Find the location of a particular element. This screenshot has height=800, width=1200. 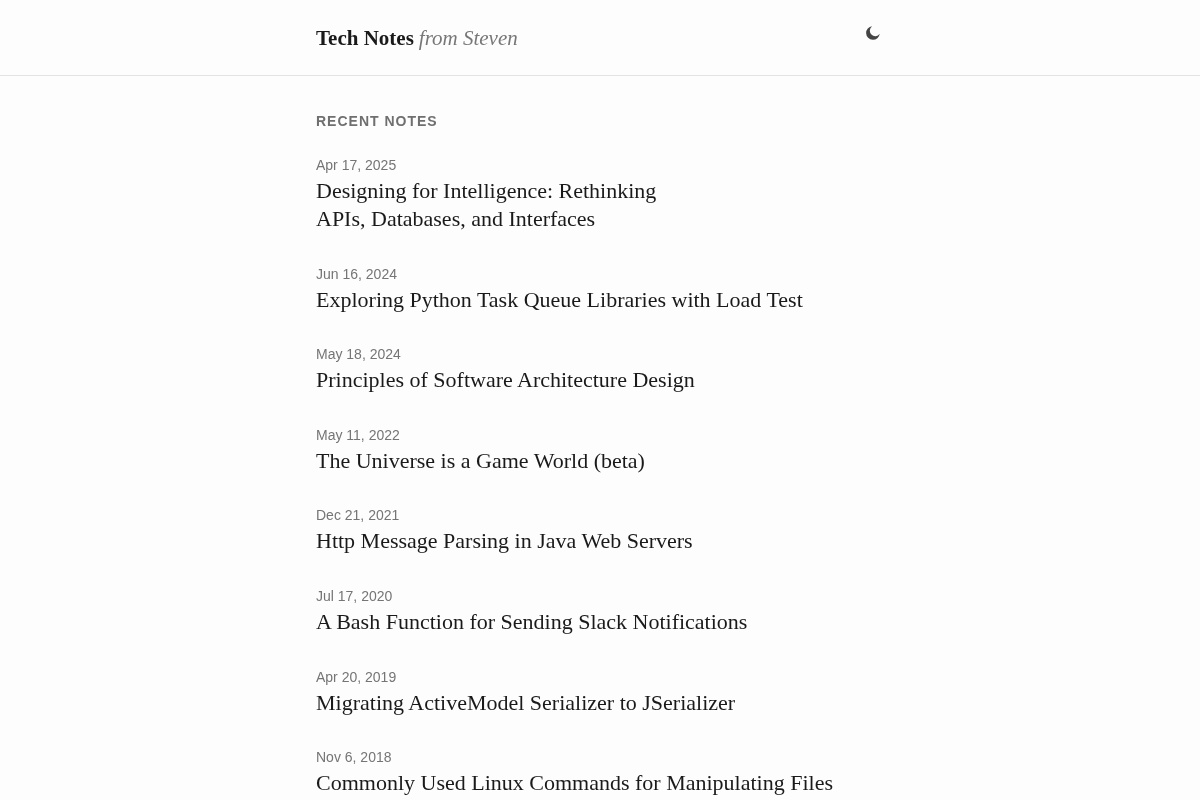

note-date: Jun 16, 2024 is located at coordinates (356, 274).